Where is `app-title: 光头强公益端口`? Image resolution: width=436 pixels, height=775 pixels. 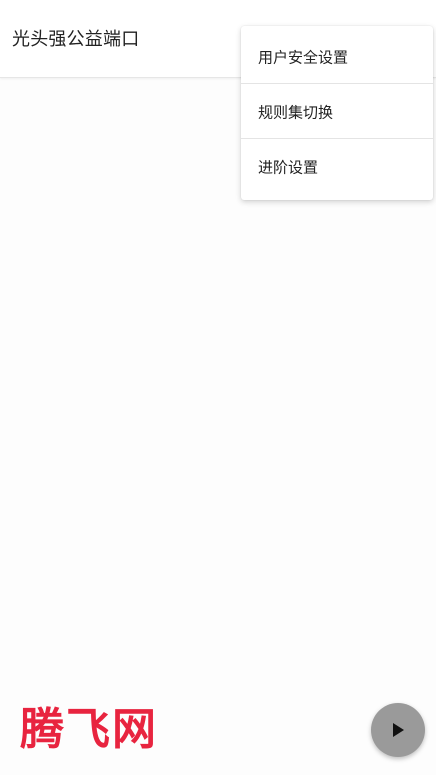
app-title: 光头强公益端口 is located at coordinates (76, 39).